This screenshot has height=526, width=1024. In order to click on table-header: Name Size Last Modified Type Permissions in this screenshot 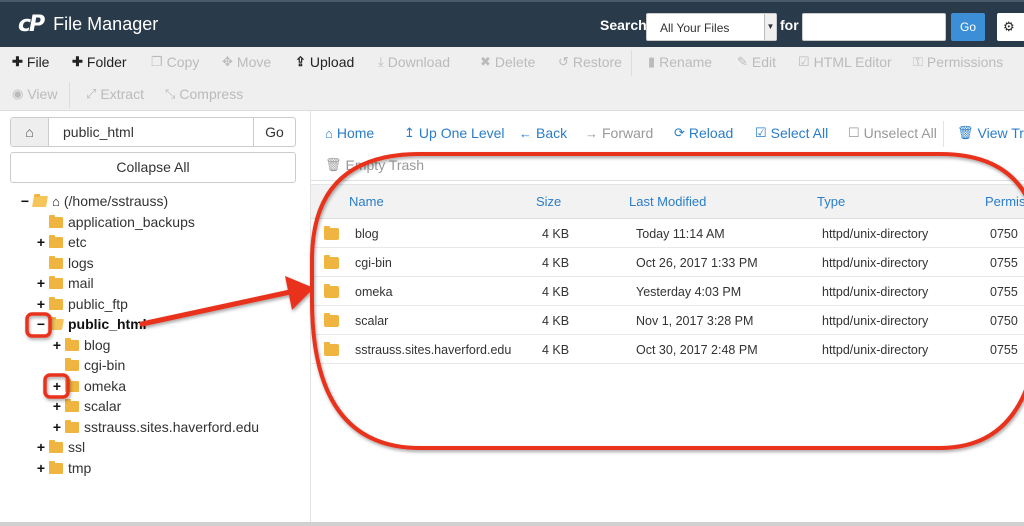, I will do `click(667, 201)`.